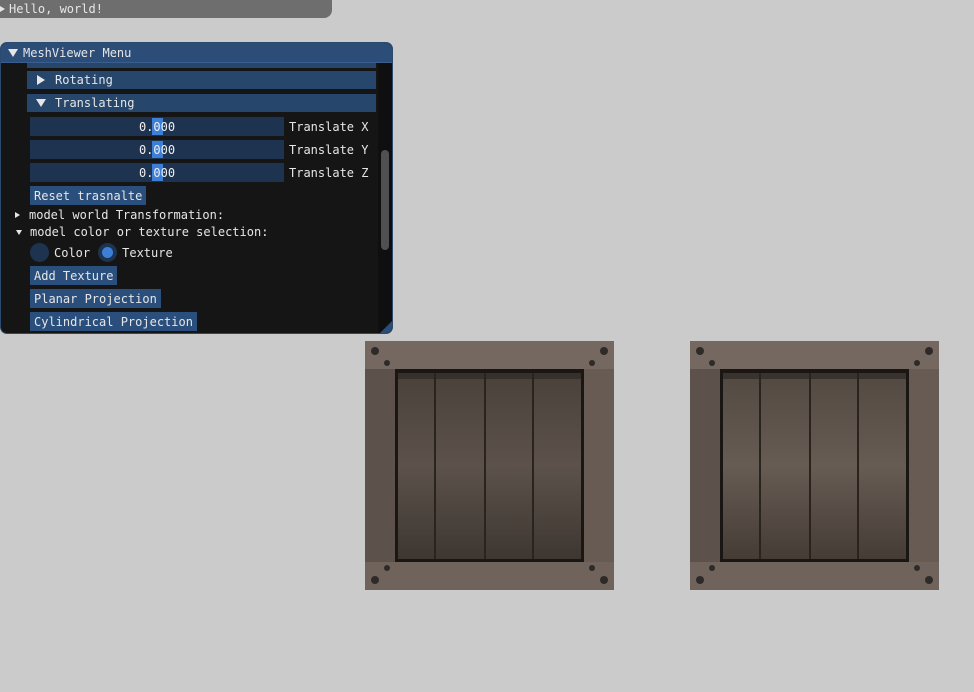  I want to click on header-translating: Translating, so click(201, 103).